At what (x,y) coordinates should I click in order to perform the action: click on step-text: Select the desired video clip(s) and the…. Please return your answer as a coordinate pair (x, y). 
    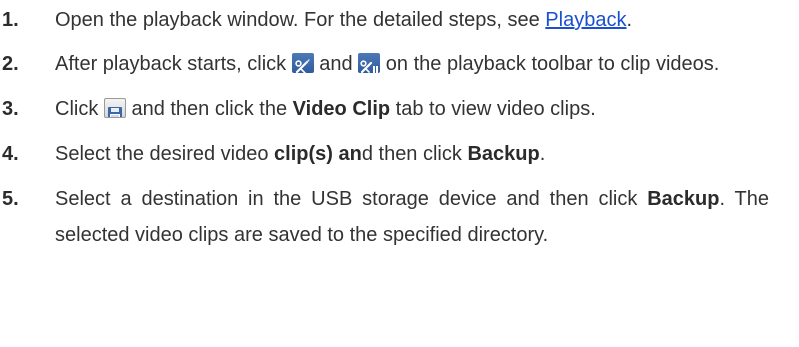
    Looking at the image, I should click on (427, 154).